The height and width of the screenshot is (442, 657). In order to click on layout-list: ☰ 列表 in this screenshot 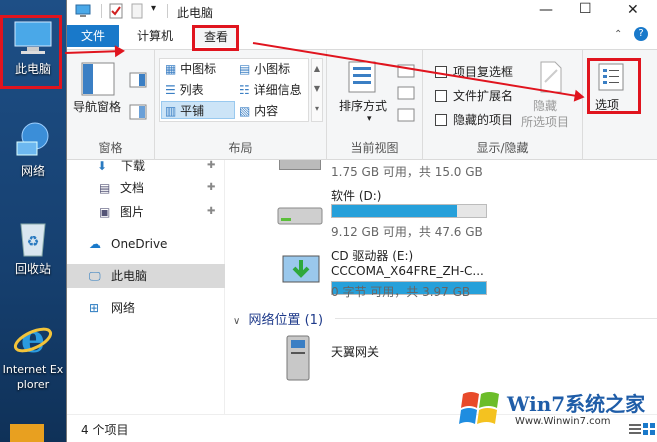, I will do `click(184, 89)`.